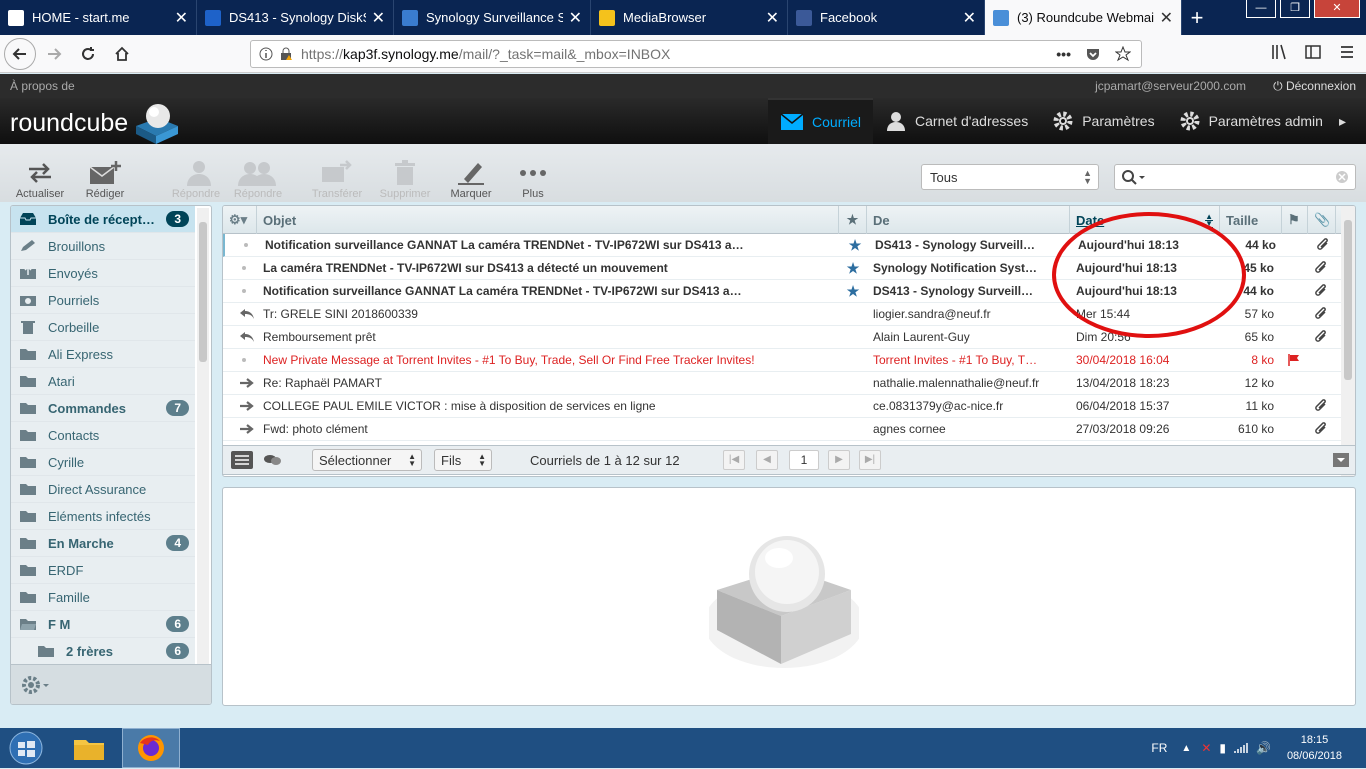  What do you see at coordinates (1295, 220) in the screenshot?
I see `column-flag: ⚑` at bounding box center [1295, 220].